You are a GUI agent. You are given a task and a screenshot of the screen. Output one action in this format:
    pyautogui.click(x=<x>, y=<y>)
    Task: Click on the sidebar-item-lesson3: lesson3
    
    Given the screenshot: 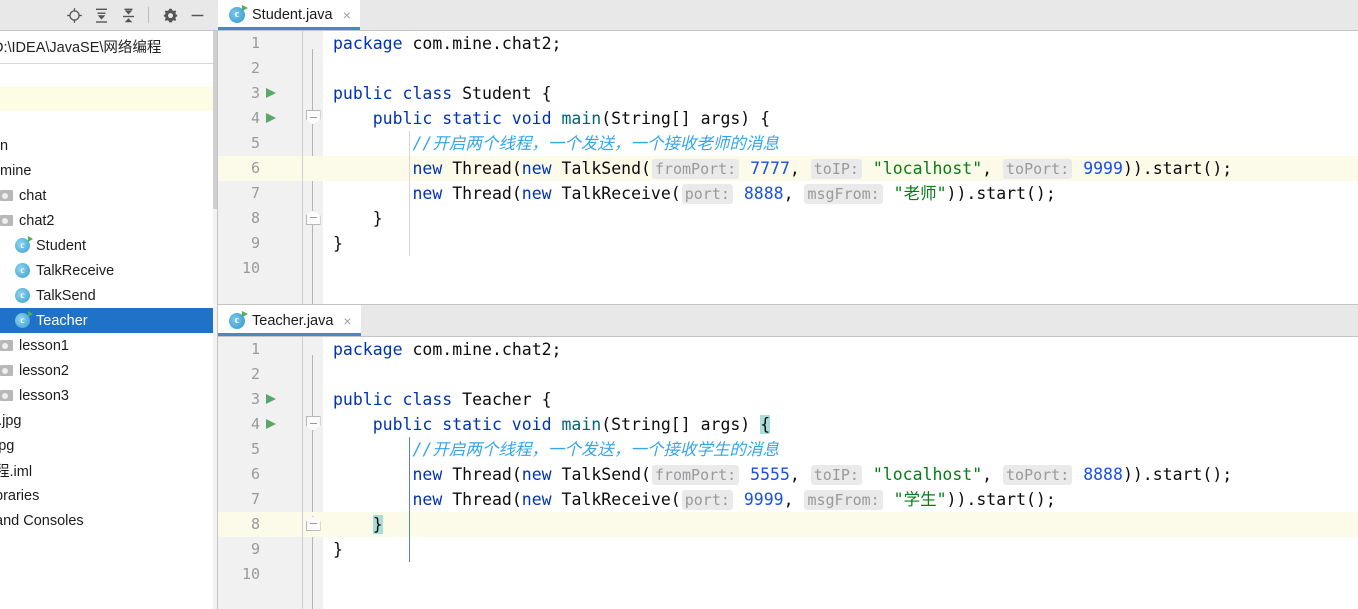 What is the action you would take?
    pyautogui.click(x=108, y=395)
    